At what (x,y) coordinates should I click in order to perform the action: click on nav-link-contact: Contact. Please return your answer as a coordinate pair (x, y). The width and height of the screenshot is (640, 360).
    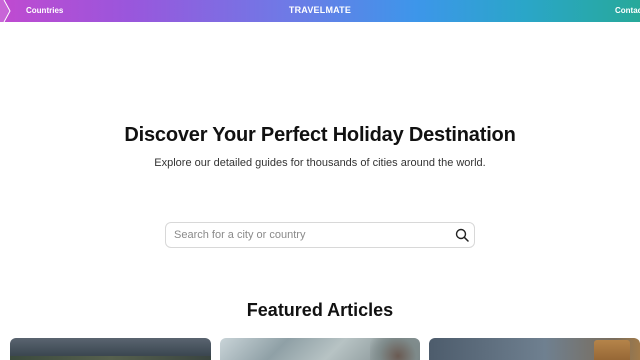
    Looking at the image, I should click on (627, 10).